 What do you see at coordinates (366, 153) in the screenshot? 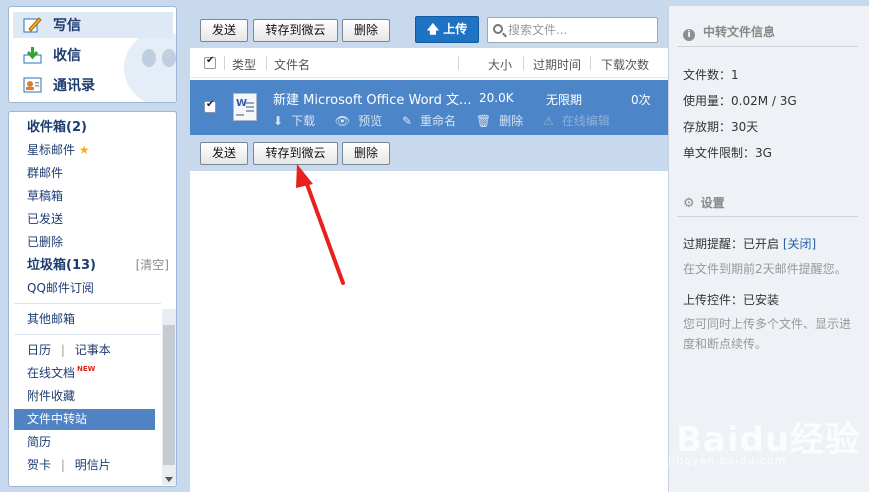
I see `delete-button-bottom: 删除` at bounding box center [366, 153].